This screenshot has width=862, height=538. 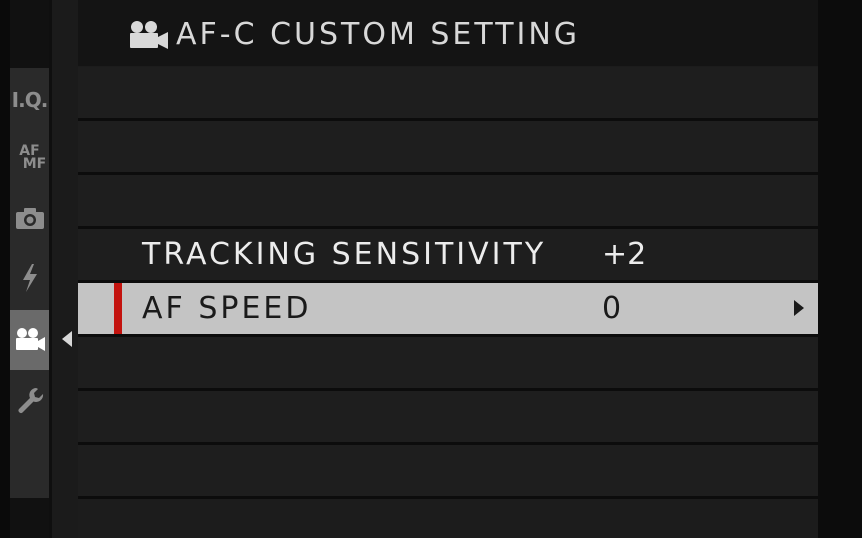 I want to click on flash-icon, so click(x=29, y=278).